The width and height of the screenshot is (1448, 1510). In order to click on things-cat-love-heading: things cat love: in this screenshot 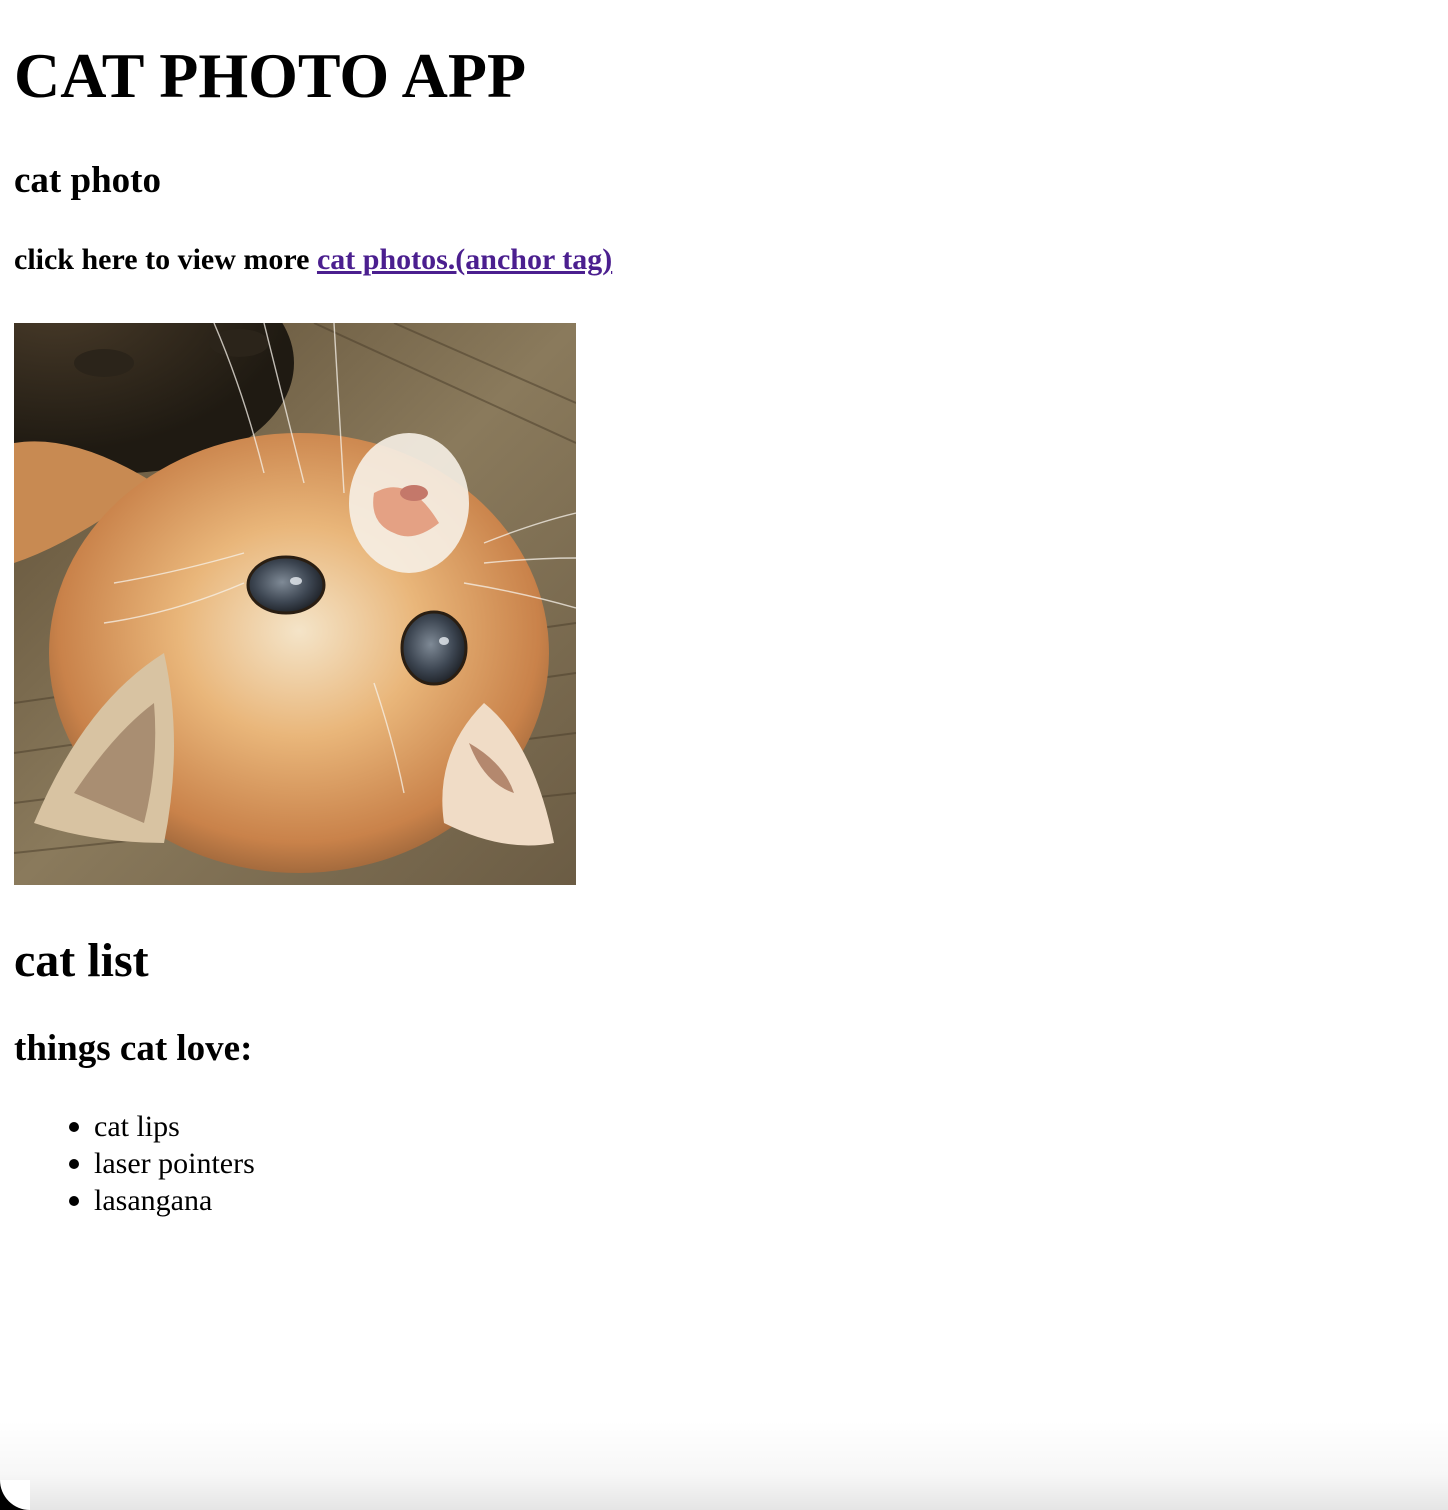, I will do `click(133, 1048)`.